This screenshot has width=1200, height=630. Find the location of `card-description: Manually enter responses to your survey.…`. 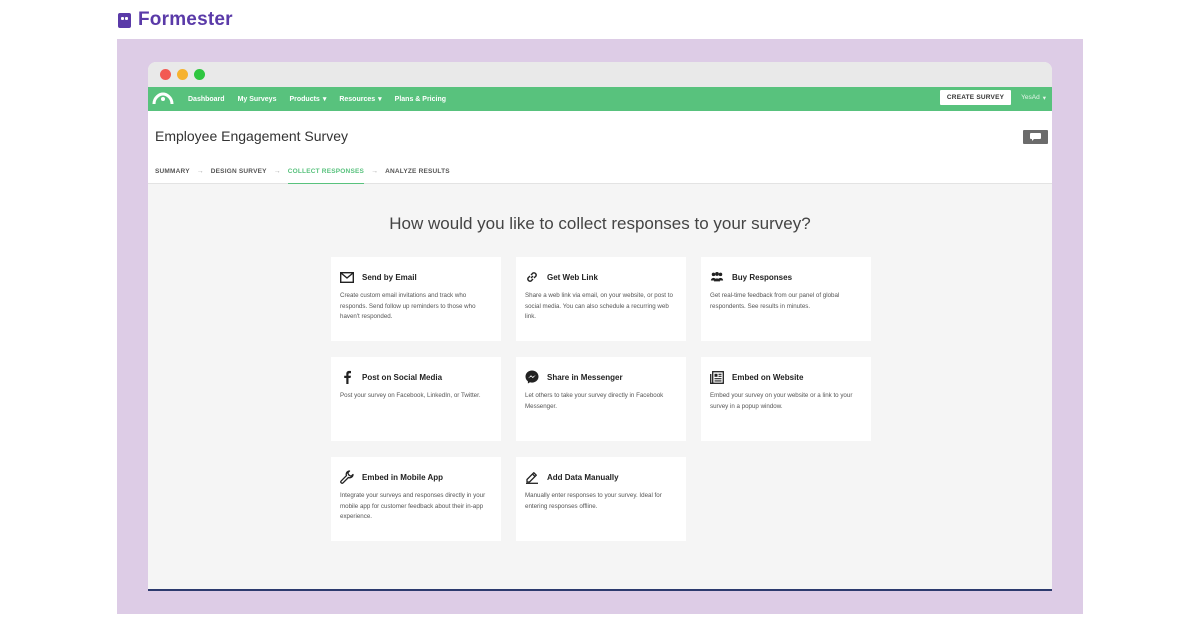

card-description: Manually enter responses to your survey.… is located at coordinates (593, 501).